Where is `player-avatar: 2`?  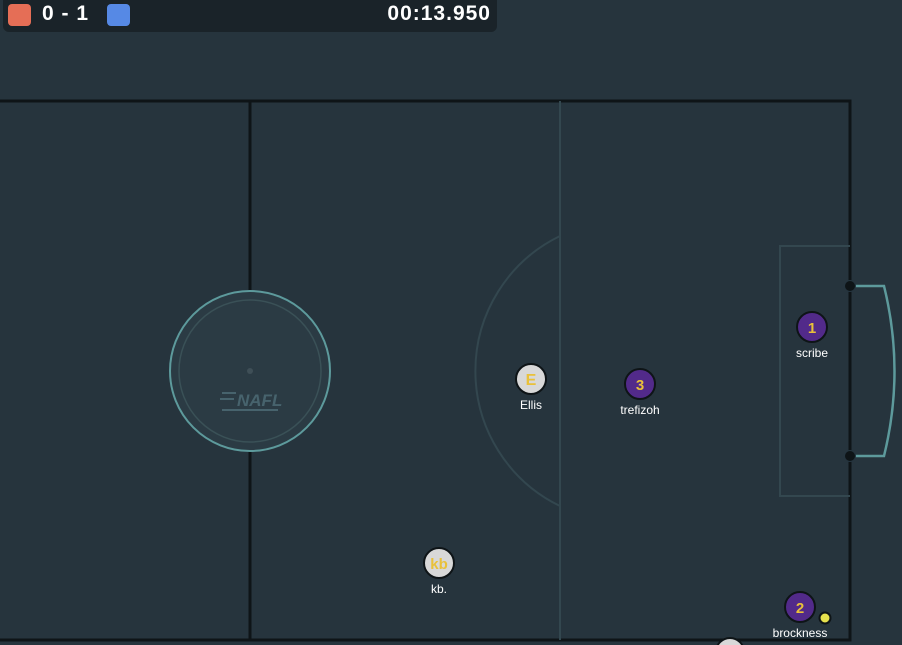
player-avatar: 2 is located at coordinates (800, 608).